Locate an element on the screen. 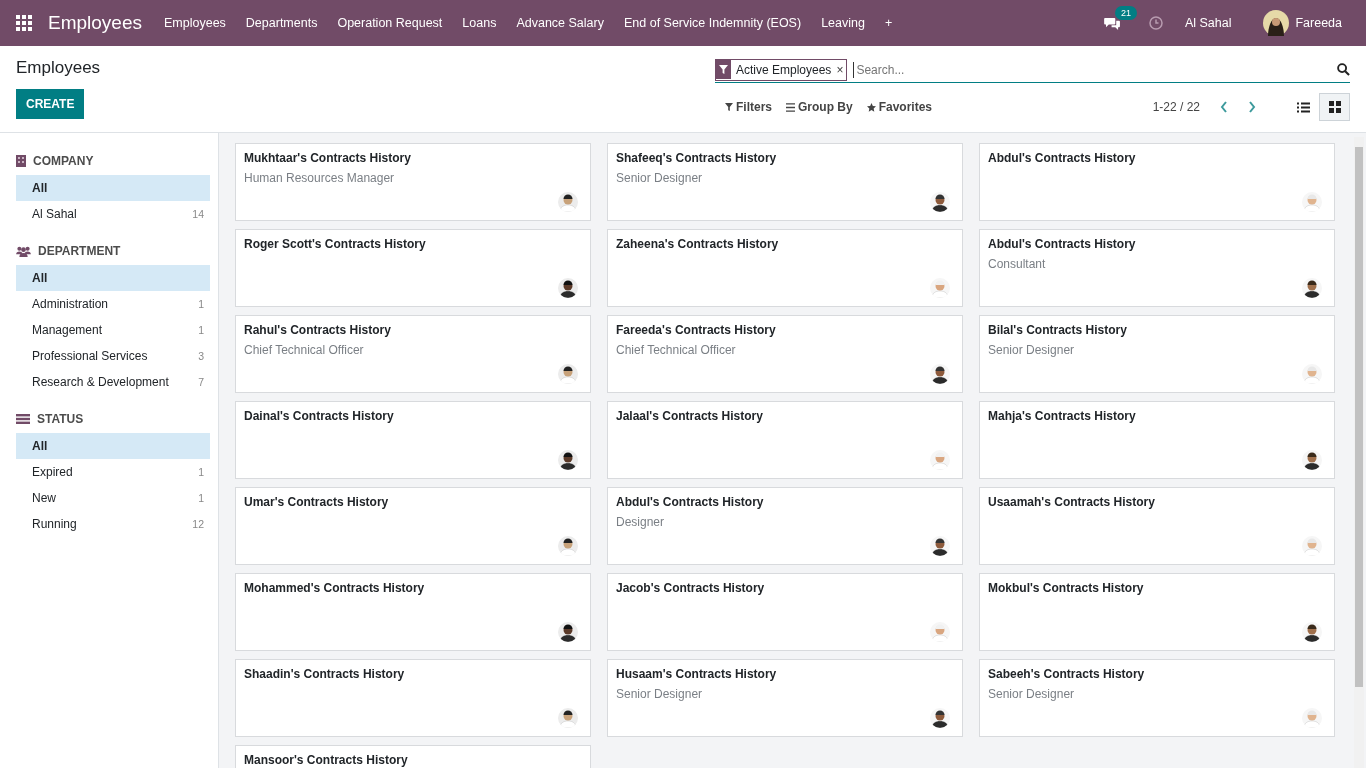 The width and height of the screenshot is (1366, 768). contract-card: Mukhtaar's Contracts History Human Resources Manager is located at coordinates (413, 182).